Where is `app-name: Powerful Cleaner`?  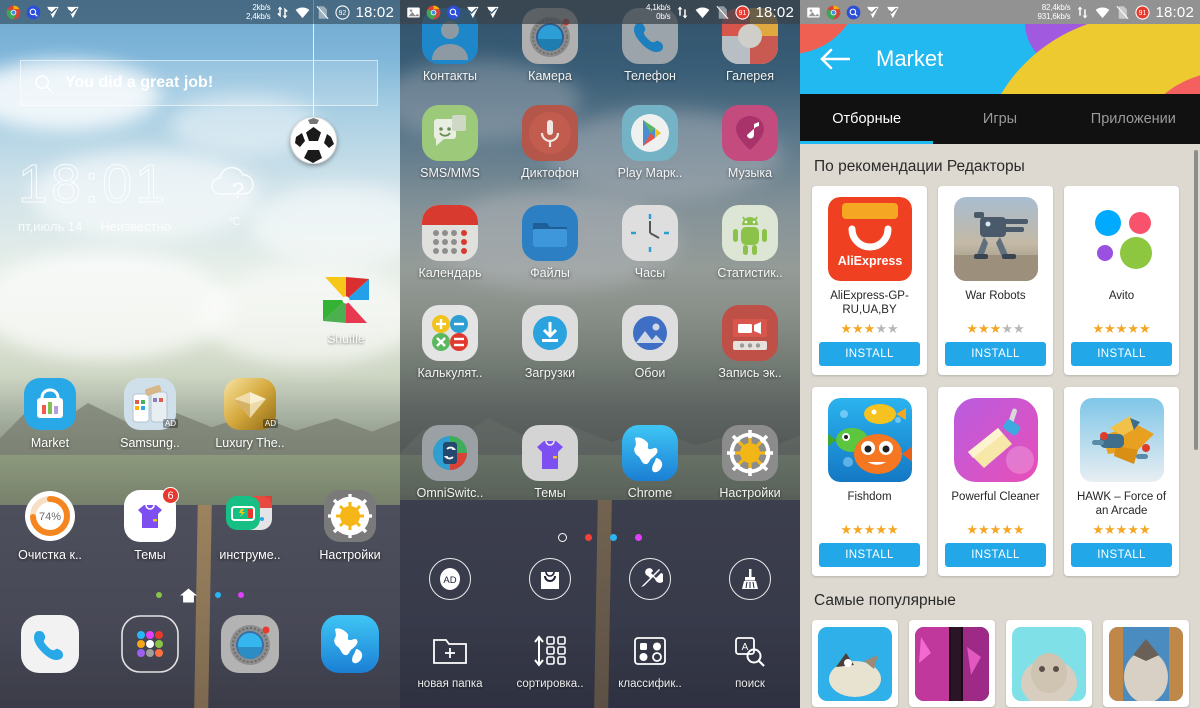
app-name: Powerful Cleaner is located at coordinates (995, 497).